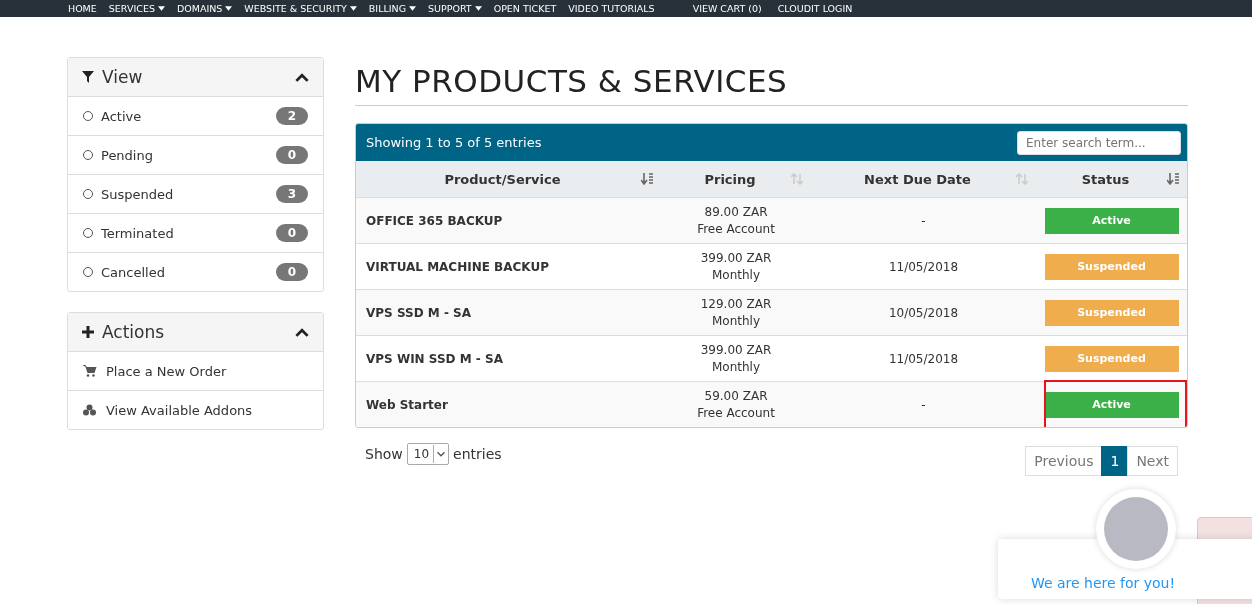  Describe the element at coordinates (454, 142) in the screenshot. I see `entries-info: Showing 1 to 5 of 5 entries` at that location.